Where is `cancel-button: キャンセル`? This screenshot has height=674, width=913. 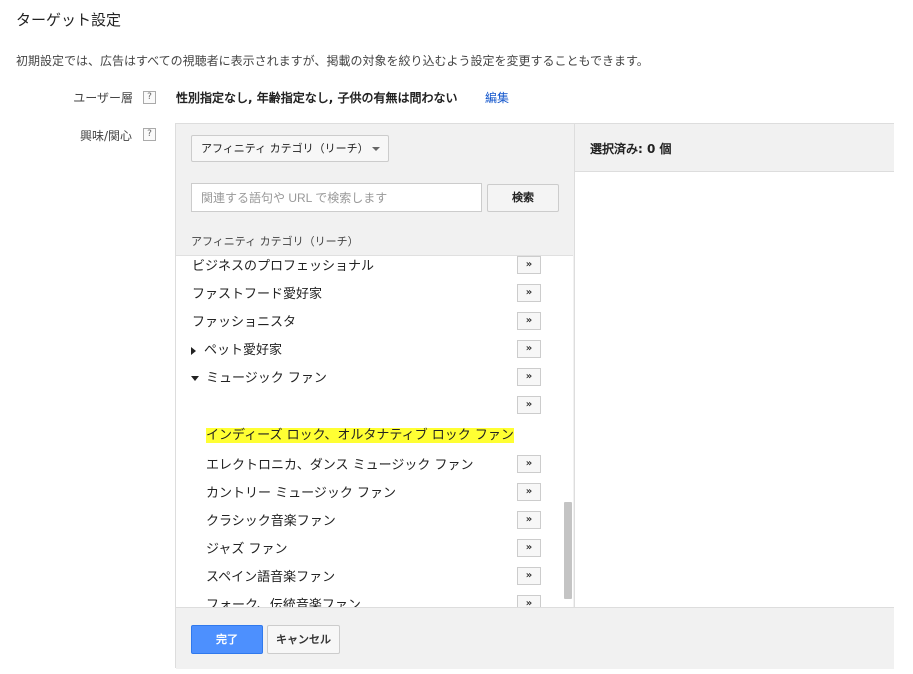 cancel-button: キャンセル is located at coordinates (303, 639).